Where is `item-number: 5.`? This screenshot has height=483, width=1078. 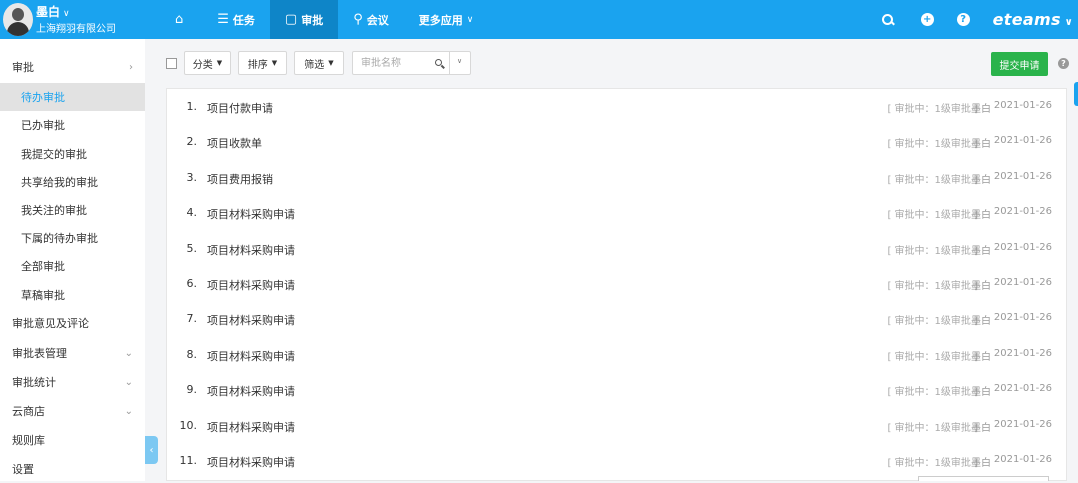 item-number: 5. is located at coordinates (192, 248).